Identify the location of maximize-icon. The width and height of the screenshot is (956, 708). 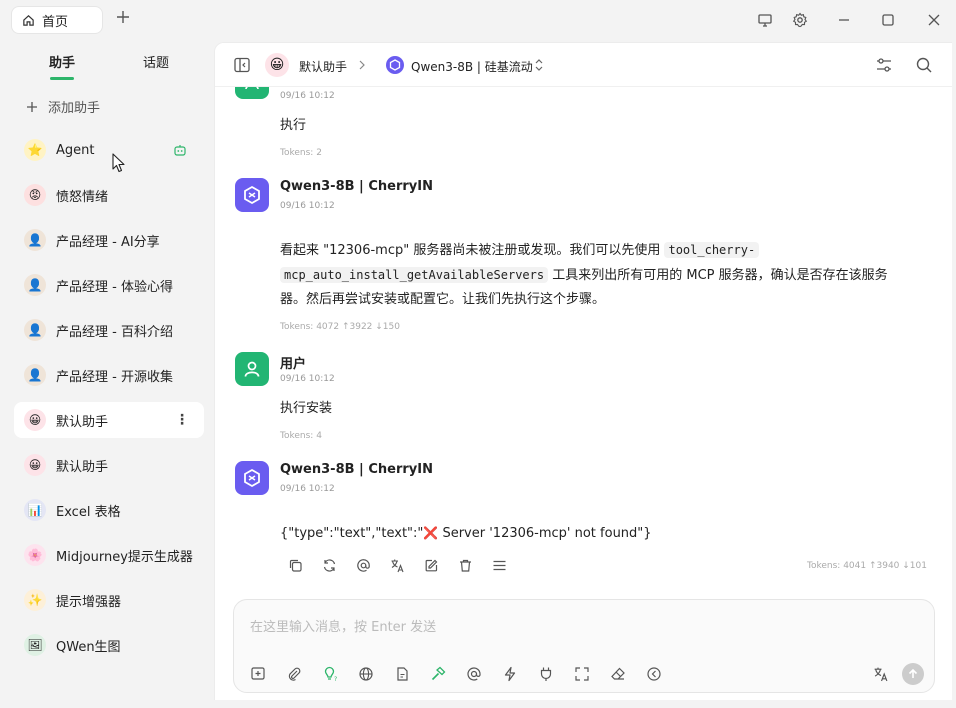
(888, 20).